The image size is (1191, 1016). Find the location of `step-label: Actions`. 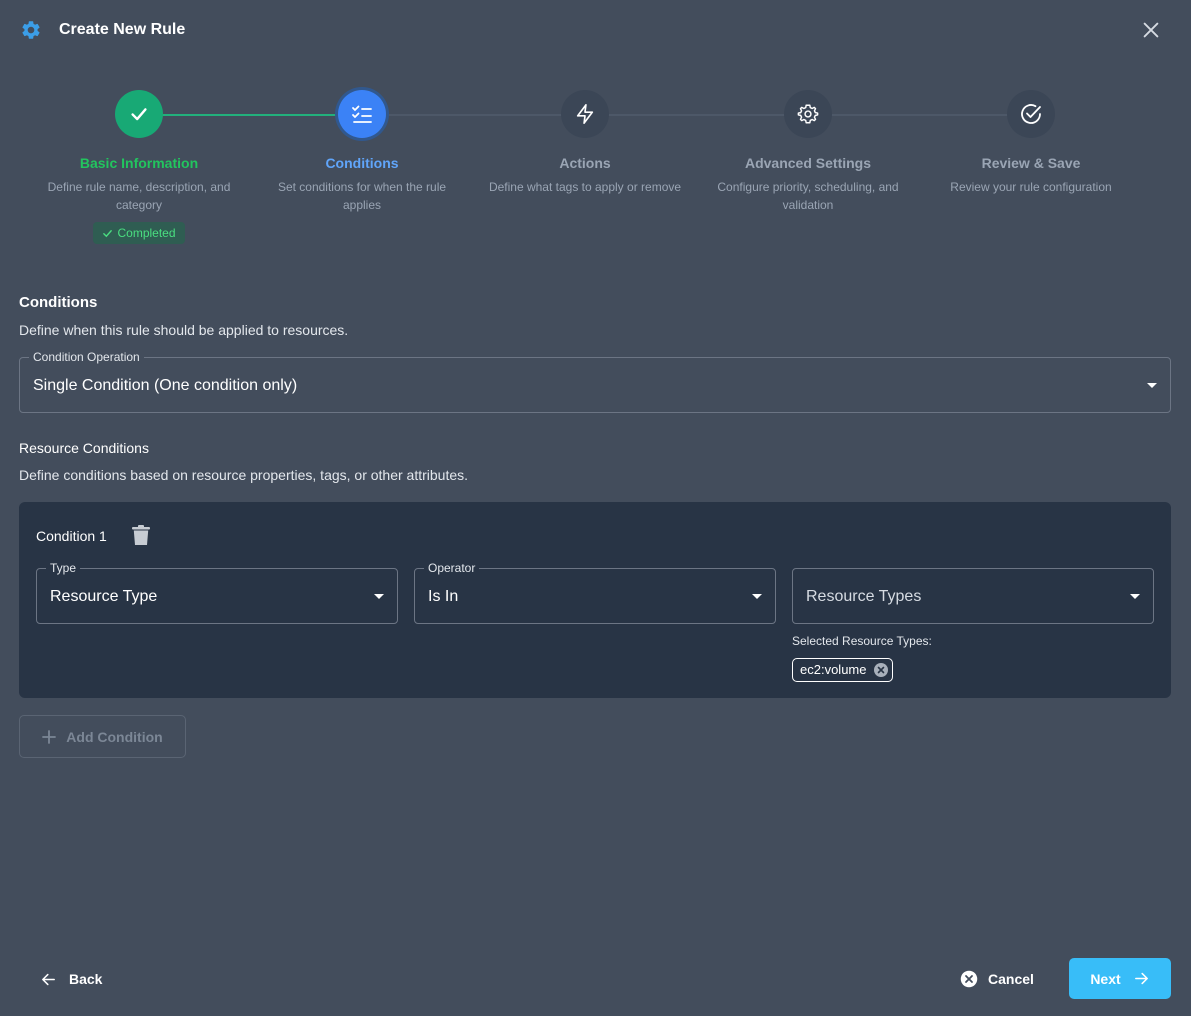

step-label: Actions is located at coordinates (585, 163).